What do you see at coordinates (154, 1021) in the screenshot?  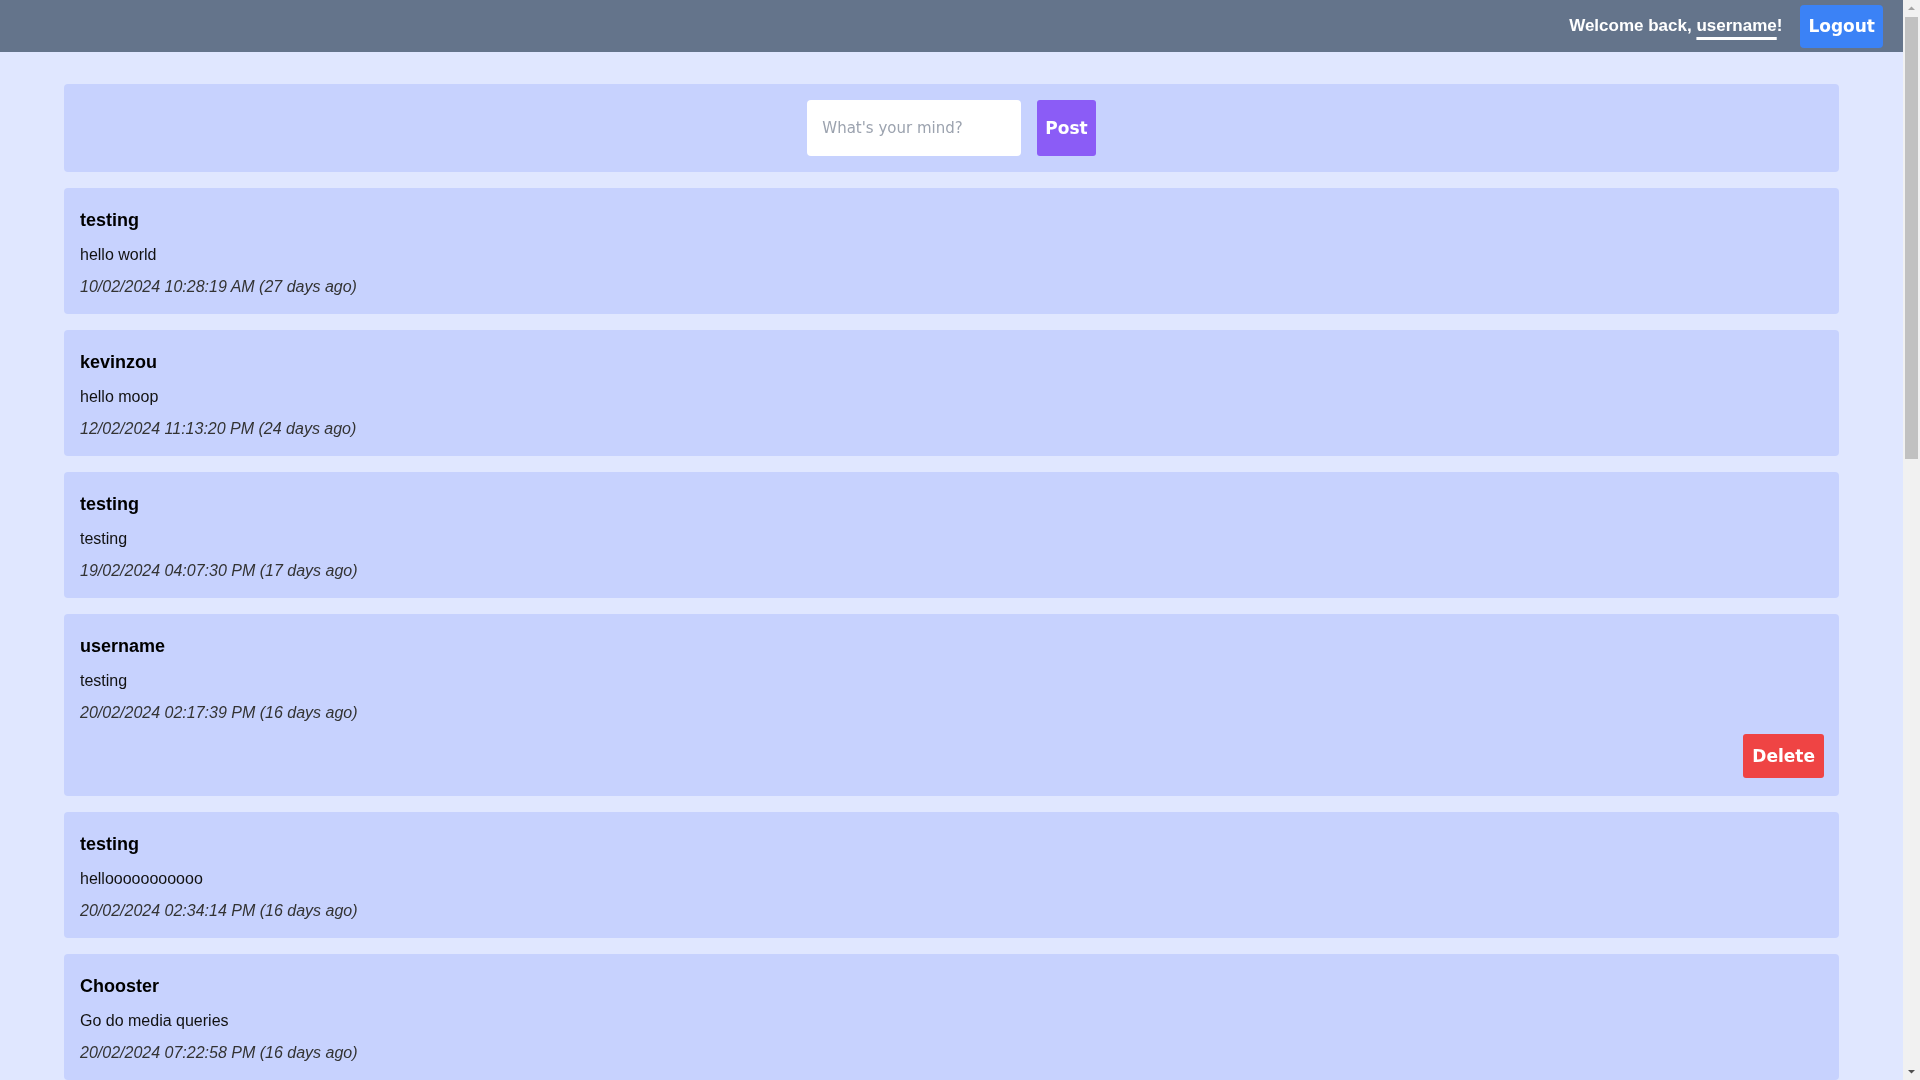 I see `post-text: Go do media queries` at bounding box center [154, 1021].